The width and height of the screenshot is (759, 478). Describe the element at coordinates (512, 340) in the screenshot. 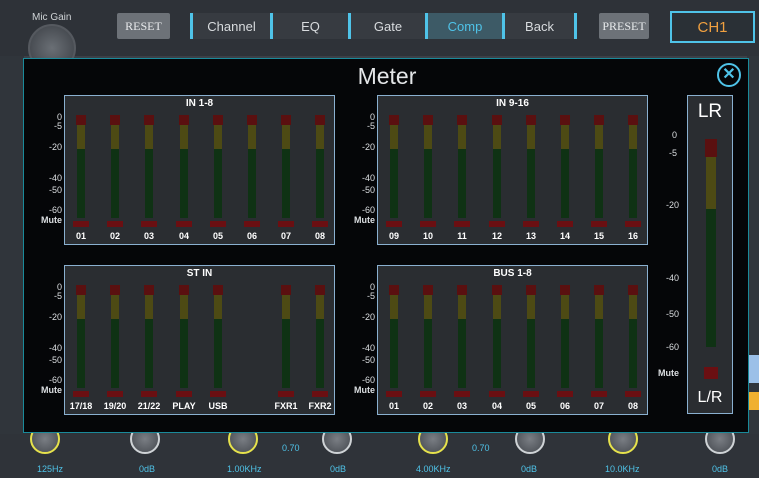

I see `meter-group: BUS 1-8 01 02 03 04 05 06 07 08` at that location.